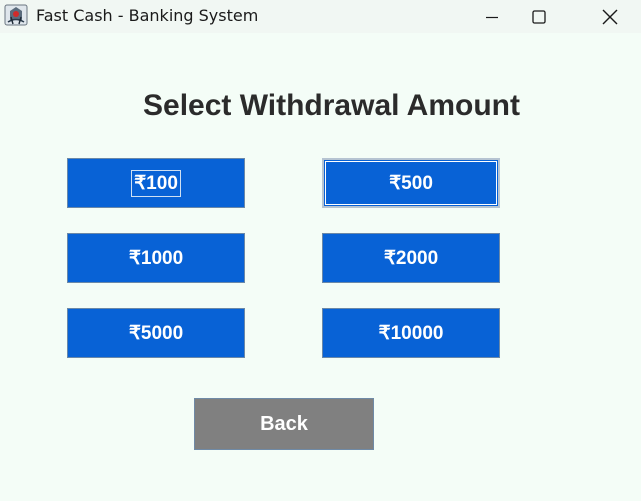 This screenshot has height=501, width=641. I want to click on amount-2000-button: ₹2000, so click(411, 258).